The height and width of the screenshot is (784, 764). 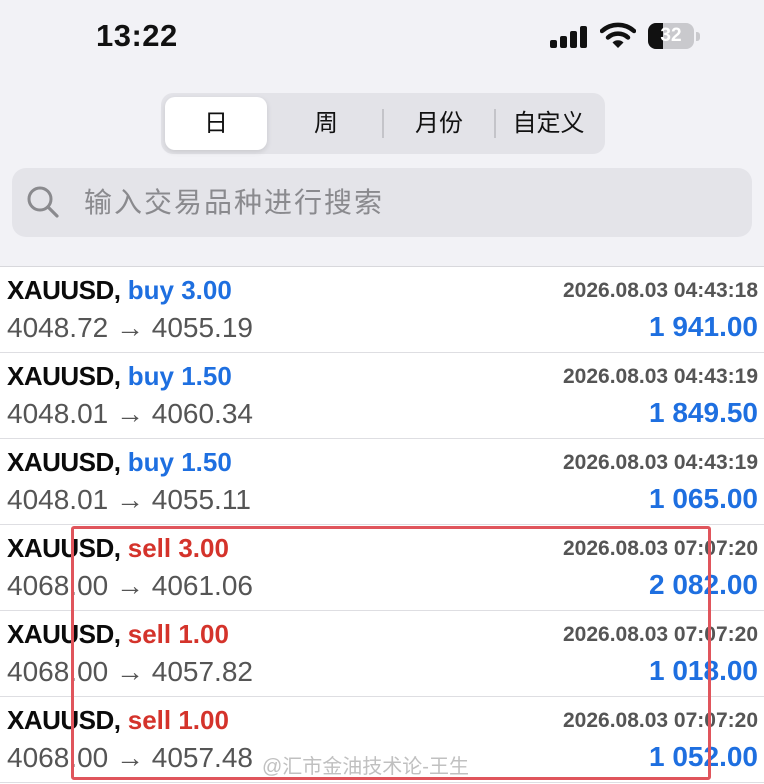 I want to click on tab-day: 日, so click(x=216, y=123).